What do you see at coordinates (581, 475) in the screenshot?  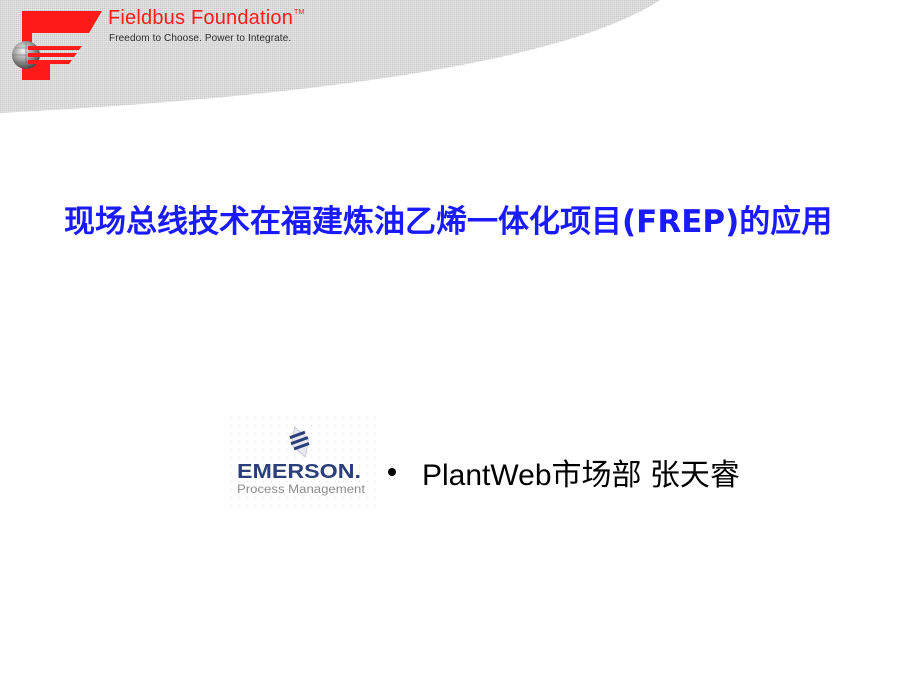 I see `presenter-text: PlantWeb市场部 张天睿` at bounding box center [581, 475].